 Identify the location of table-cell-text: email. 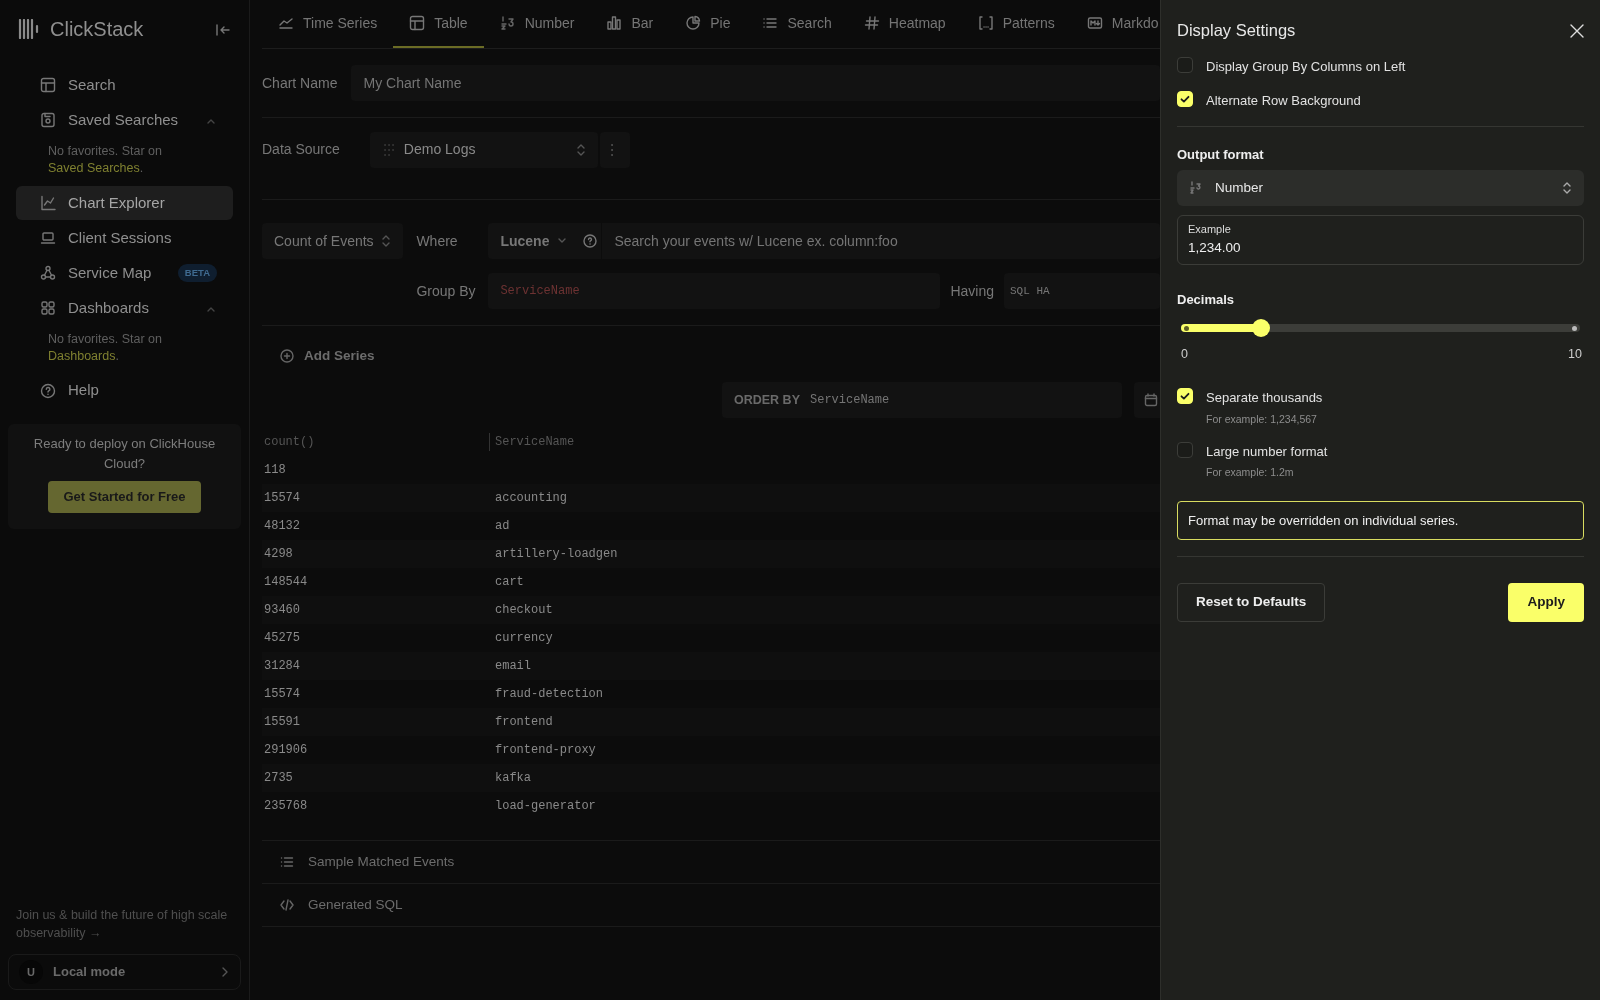
(512, 667).